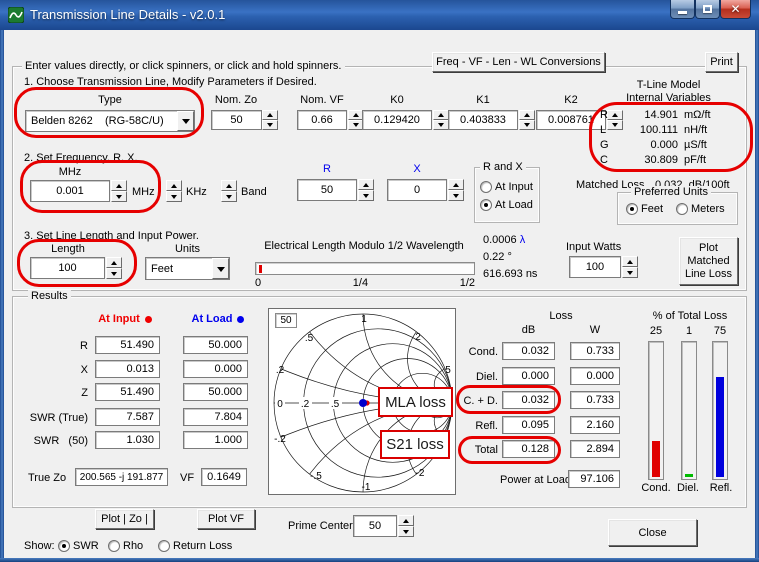 The width and height of the screenshot is (759, 562). Describe the element at coordinates (322, 120) in the screenshot. I see `nom-vf-input: 0.66` at that location.